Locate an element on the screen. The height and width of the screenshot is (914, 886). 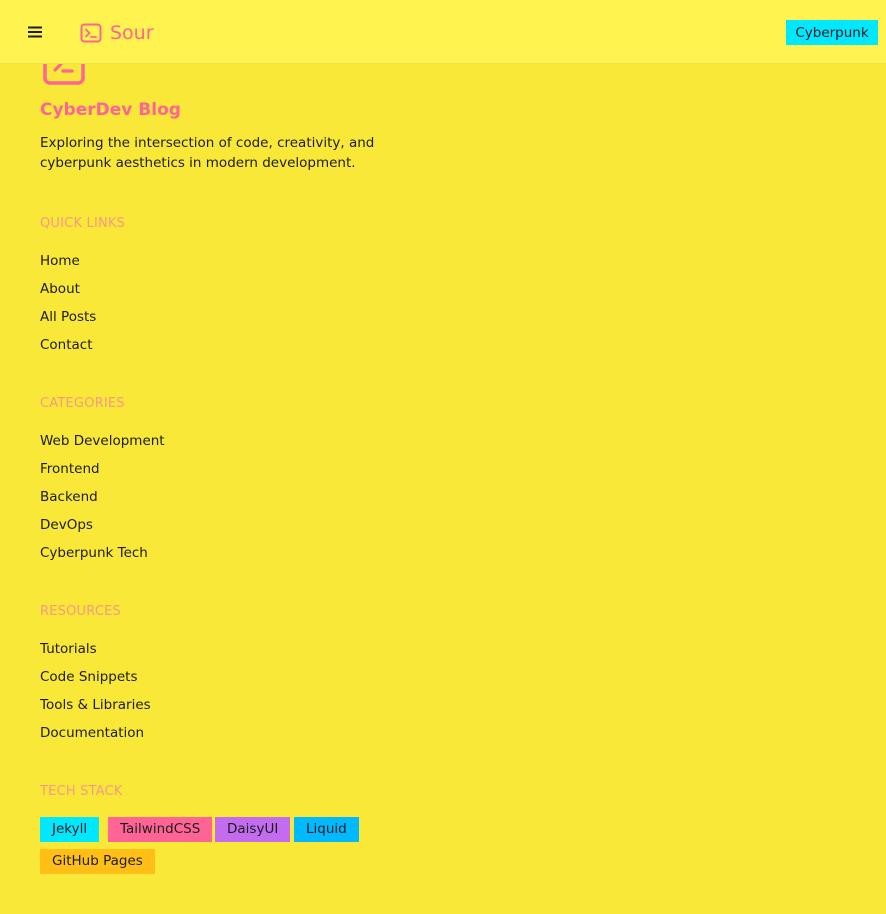
quick-links-heading: QUICK LINKS is located at coordinates (83, 223).